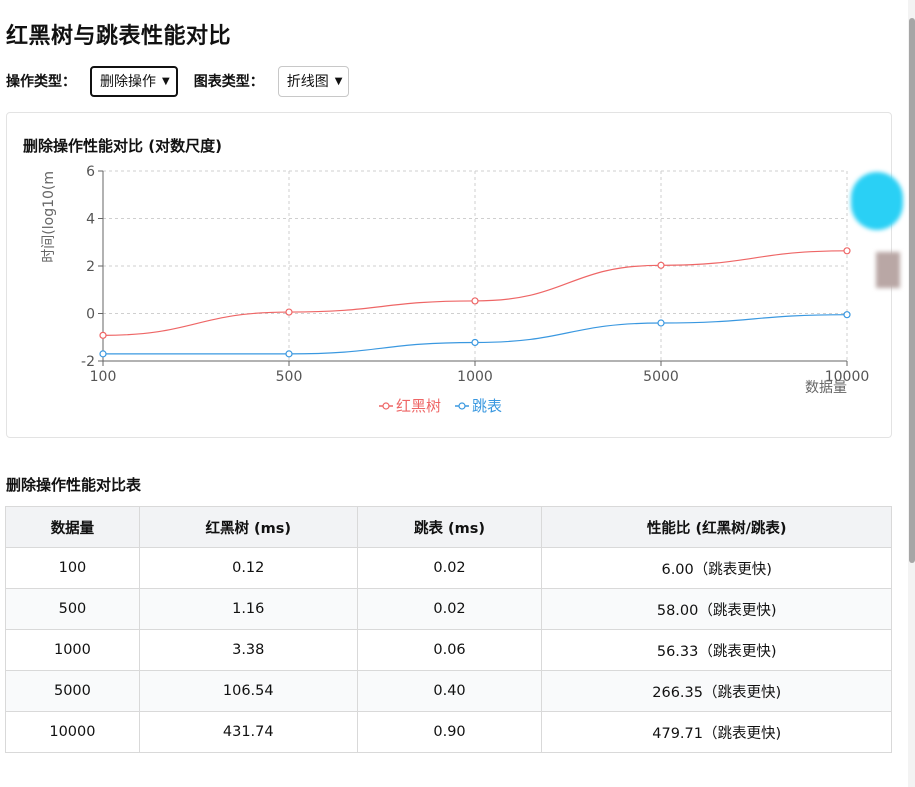 This screenshot has width=915, height=787. What do you see at coordinates (72, 691) in the screenshot?
I see `cell-data-size: 5000` at bounding box center [72, 691].